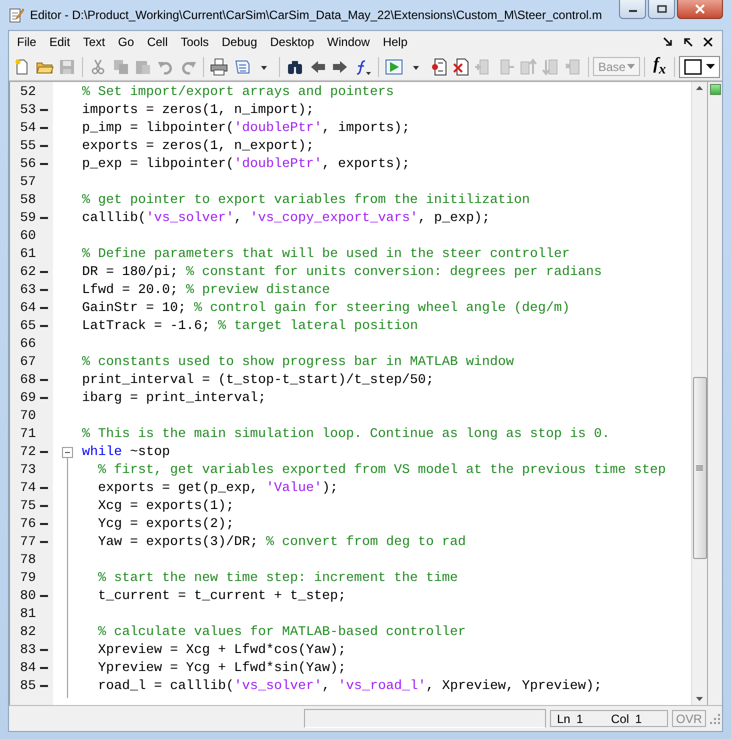 Image resolution: width=731 pixels, height=739 pixels. What do you see at coordinates (27, 128) in the screenshot?
I see `line-number: 54` at bounding box center [27, 128].